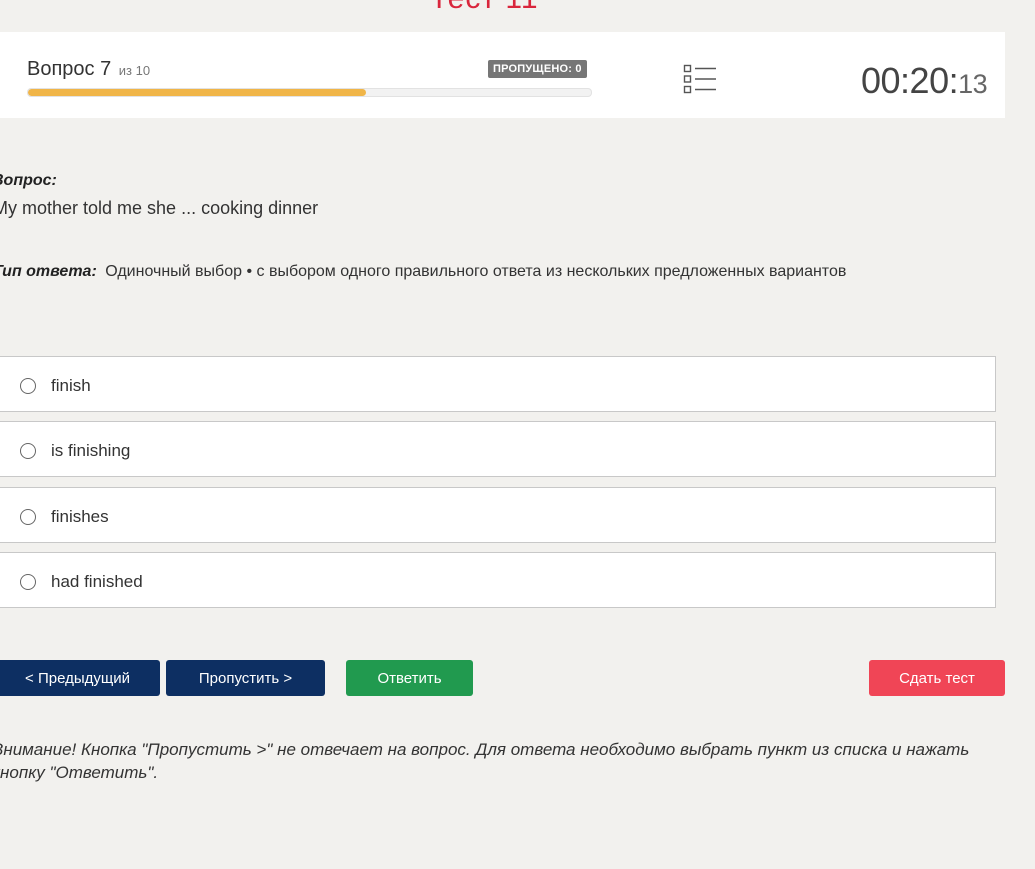 The height and width of the screenshot is (869, 1035). I want to click on timer: 00:20:13, so click(924, 81).